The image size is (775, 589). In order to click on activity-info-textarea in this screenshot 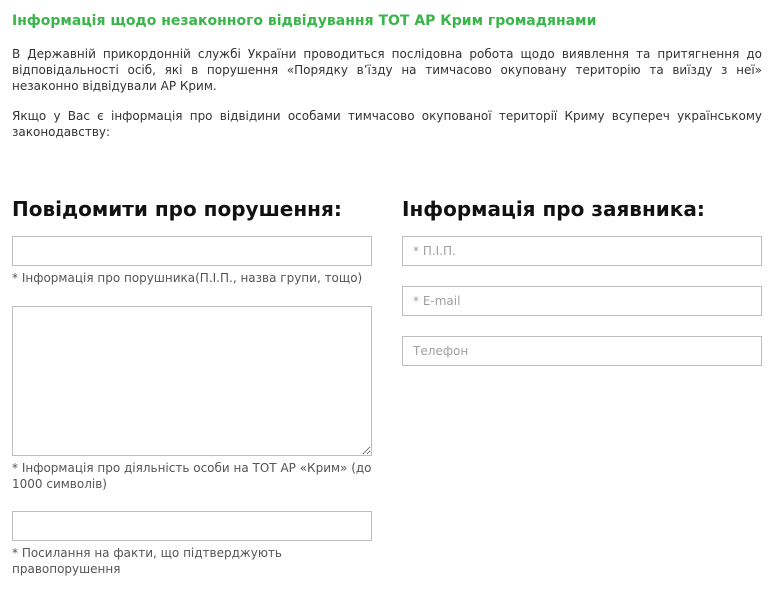, I will do `click(192, 381)`.